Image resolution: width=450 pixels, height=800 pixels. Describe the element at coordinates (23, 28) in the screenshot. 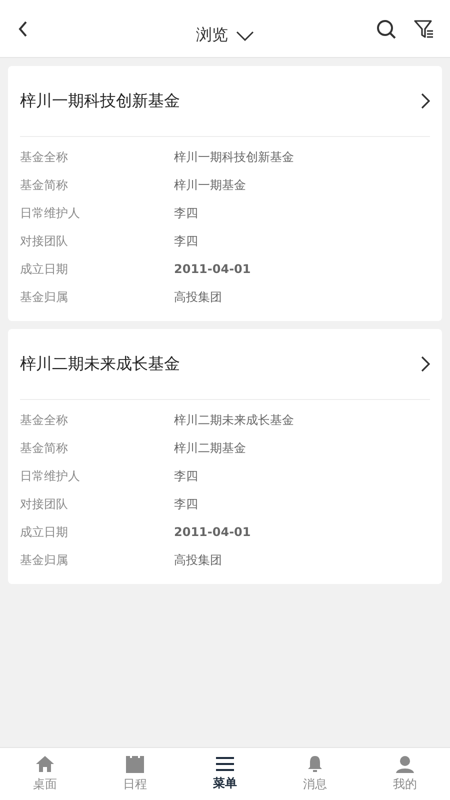

I see `back-icon` at that location.